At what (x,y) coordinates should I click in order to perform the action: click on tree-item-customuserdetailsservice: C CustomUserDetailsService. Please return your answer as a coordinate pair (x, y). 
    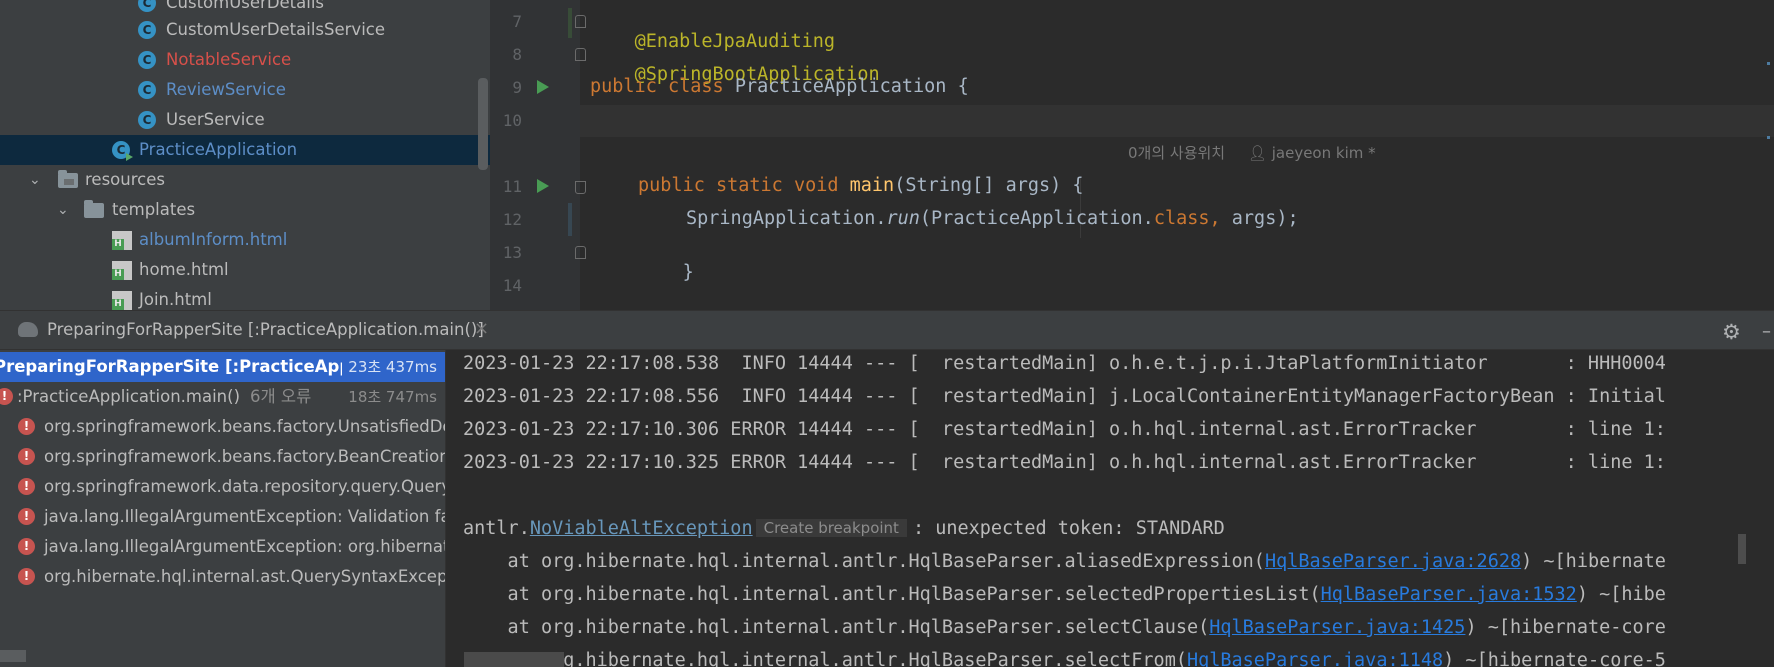
    Looking at the image, I should click on (245, 30).